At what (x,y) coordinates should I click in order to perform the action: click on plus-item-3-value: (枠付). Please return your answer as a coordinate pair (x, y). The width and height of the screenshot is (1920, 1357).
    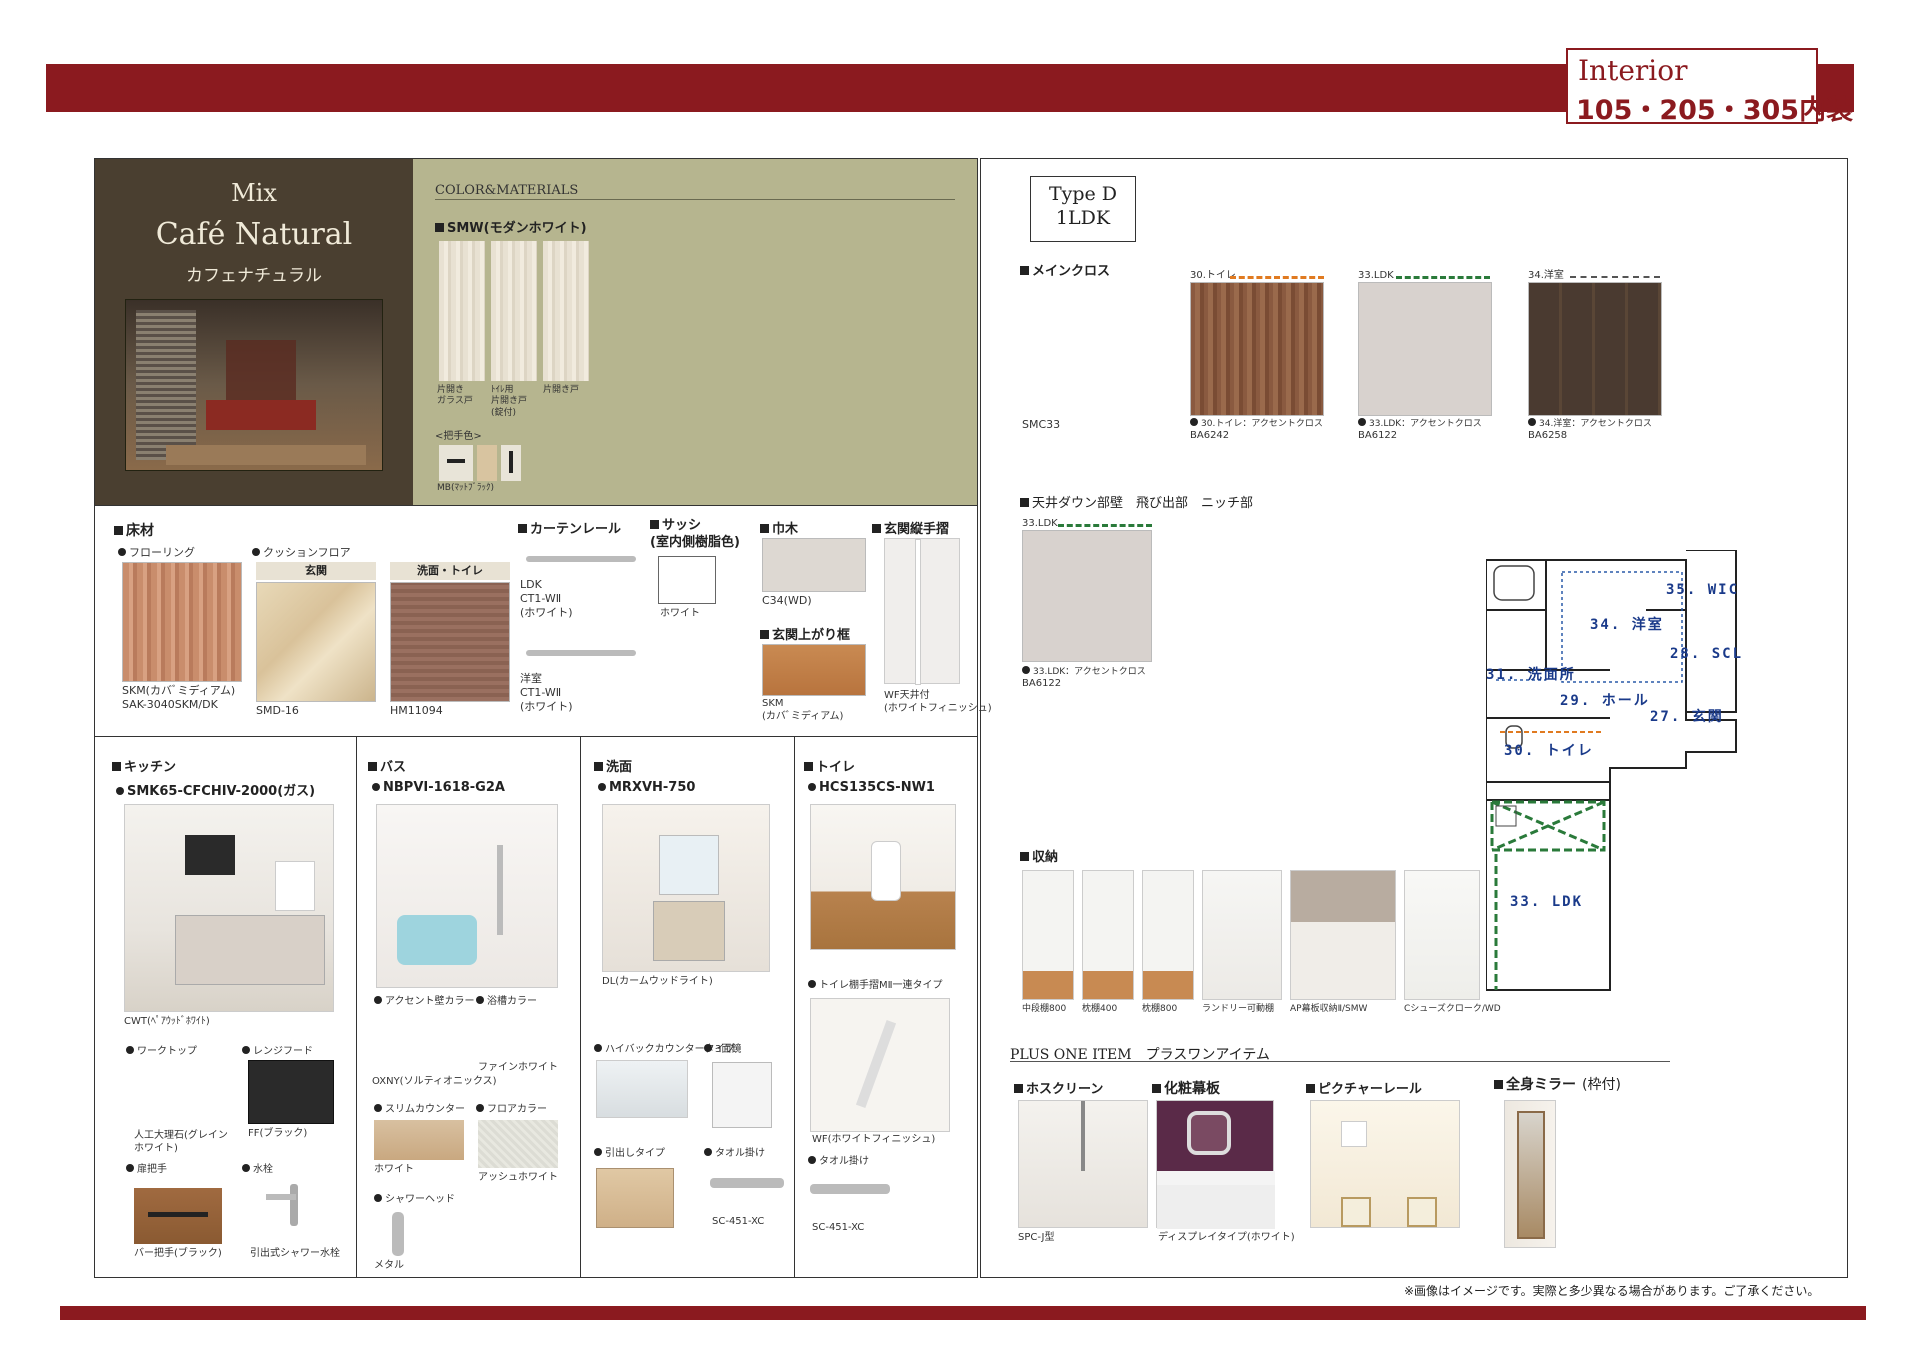
    Looking at the image, I should click on (1601, 1085).